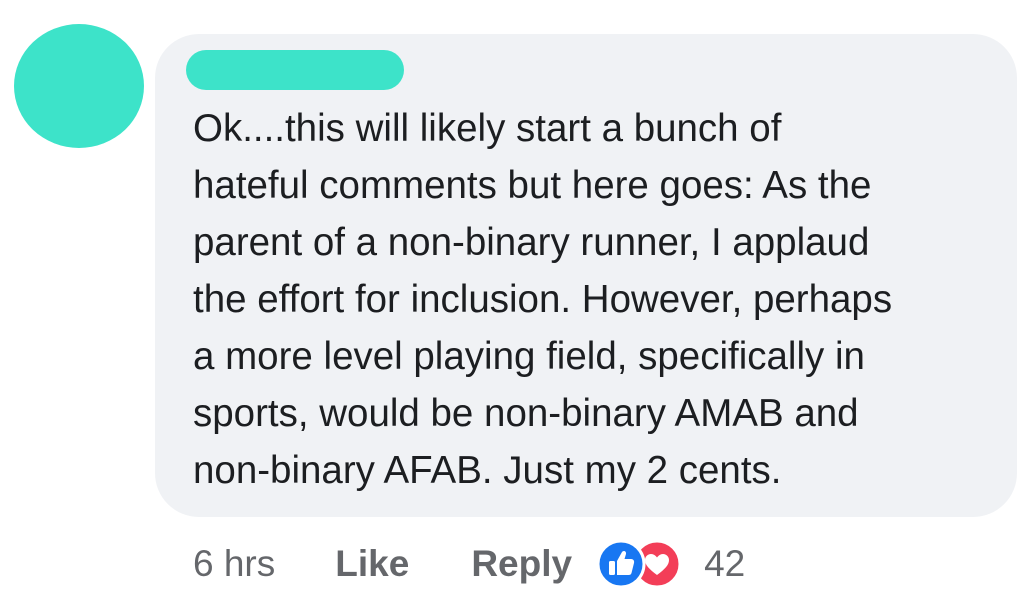 The width and height of the screenshot is (1034, 600). I want to click on reaction-icons, so click(640, 564).